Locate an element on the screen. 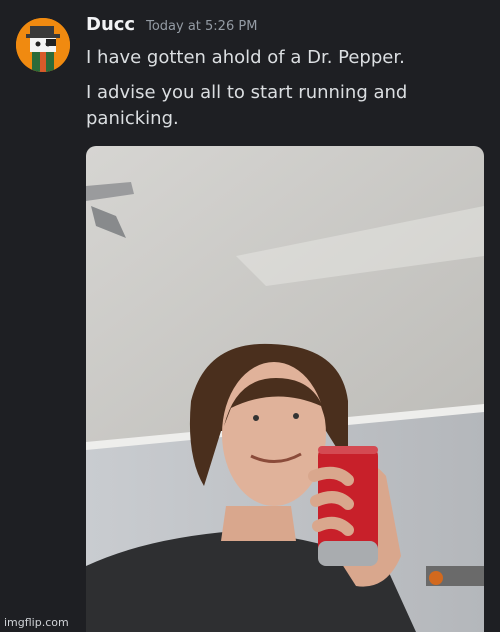 Image resolution: width=500 pixels, height=632 pixels. message-header: Ducc Today at 5:26 PM is located at coordinates (171, 24).